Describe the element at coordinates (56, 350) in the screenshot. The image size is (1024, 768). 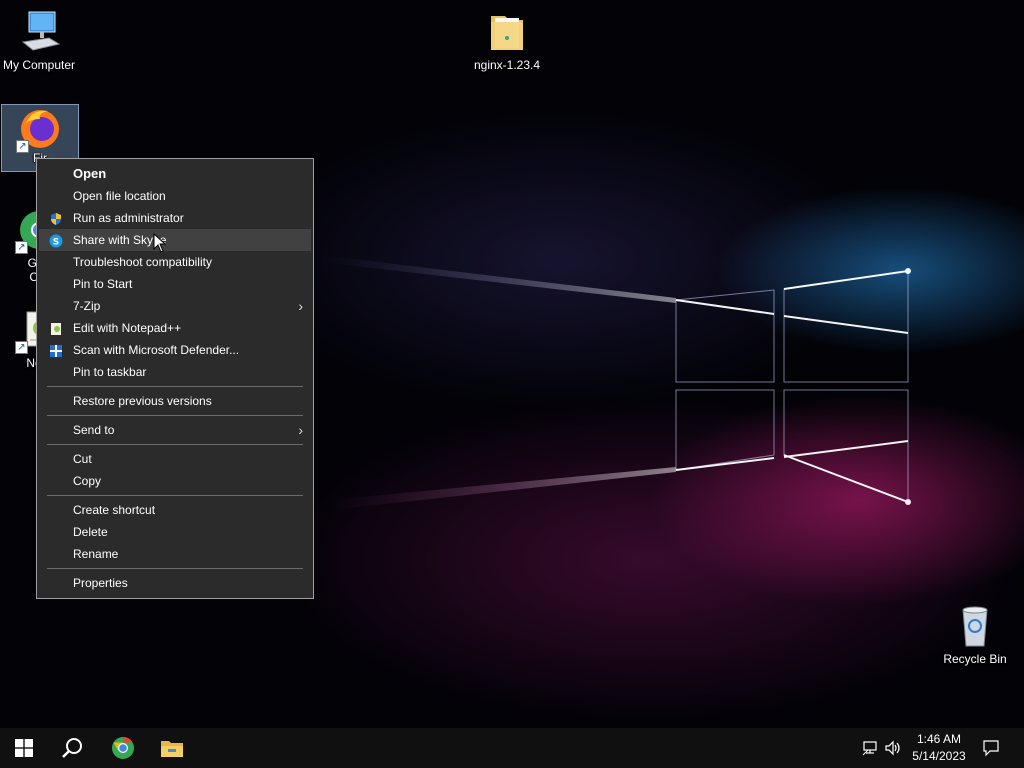
I see `defender-icon` at that location.